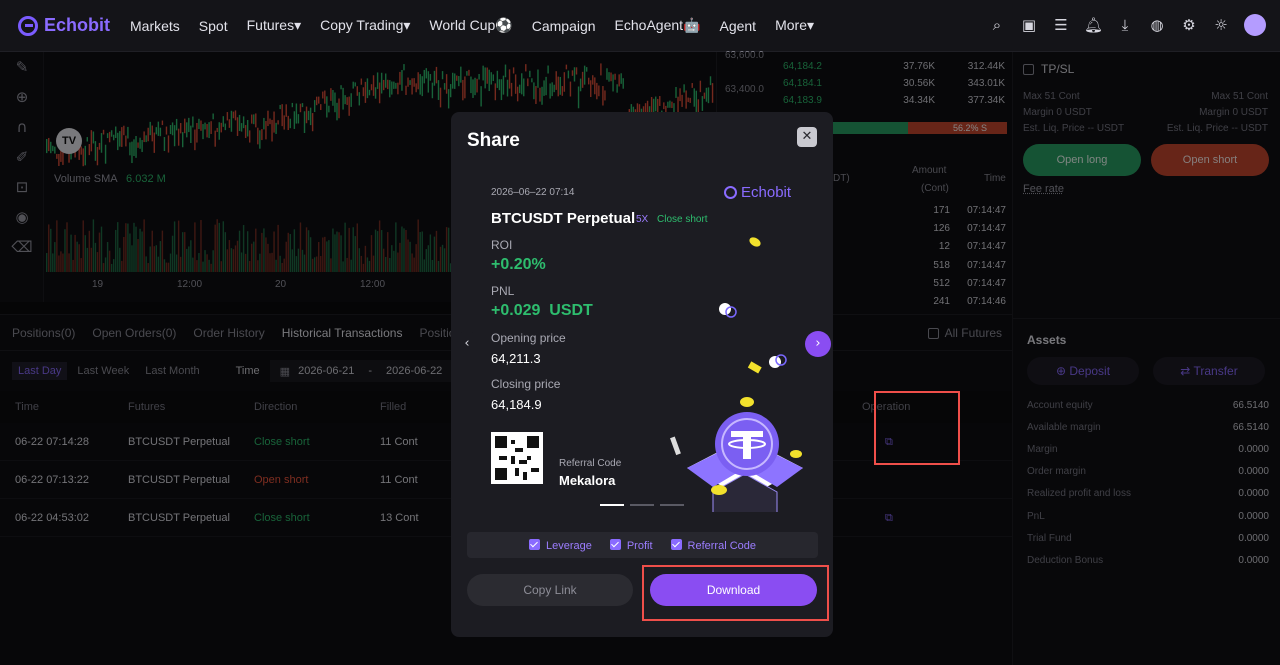 This screenshot has width=1280, height=665. I want to click on referral-value: Mekalora, so click(587, 480).